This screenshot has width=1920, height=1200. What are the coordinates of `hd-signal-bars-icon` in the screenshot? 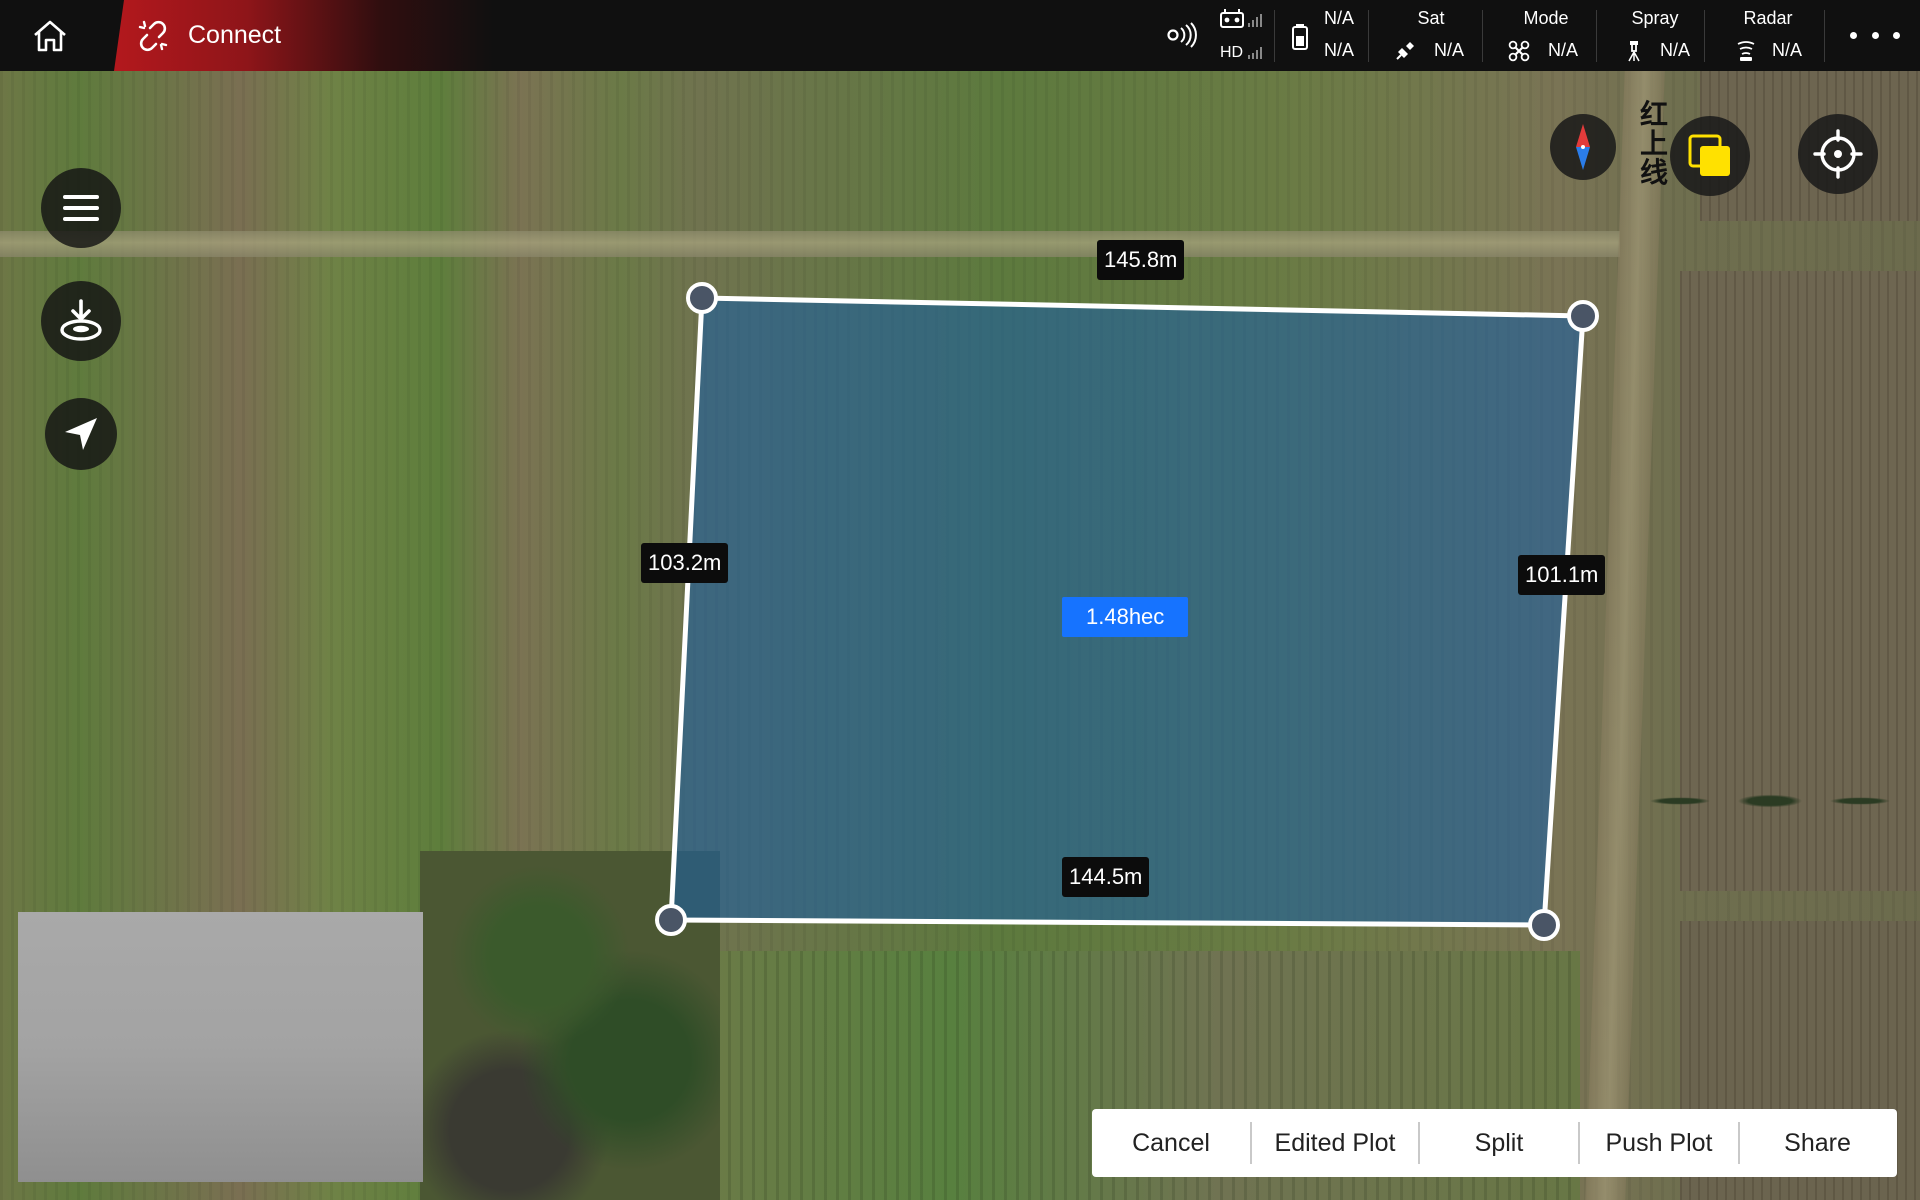 It's located at (1255, 53).